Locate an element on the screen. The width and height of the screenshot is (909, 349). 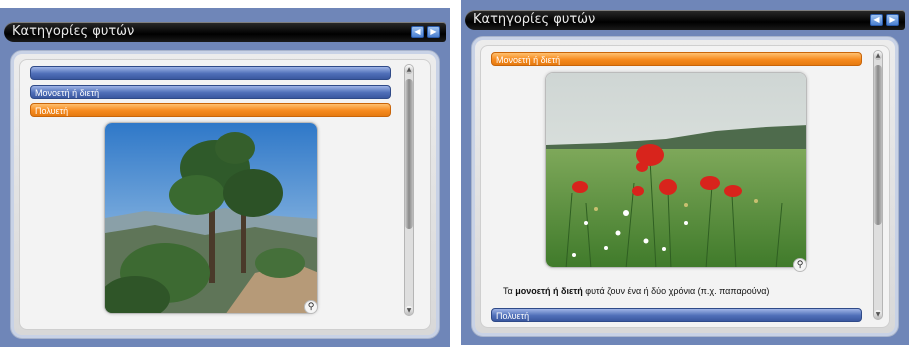
tree-photo is located at coordinates (211, 218).